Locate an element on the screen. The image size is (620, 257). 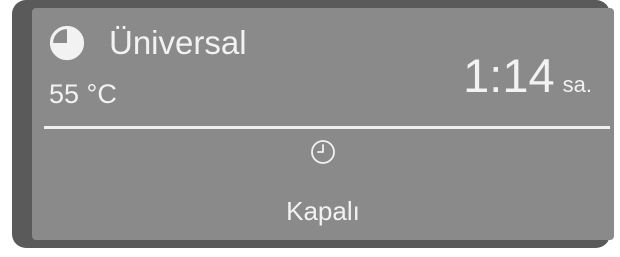
remaining-time-readout: 1:14 sa. is located at coordinates (527, 76).